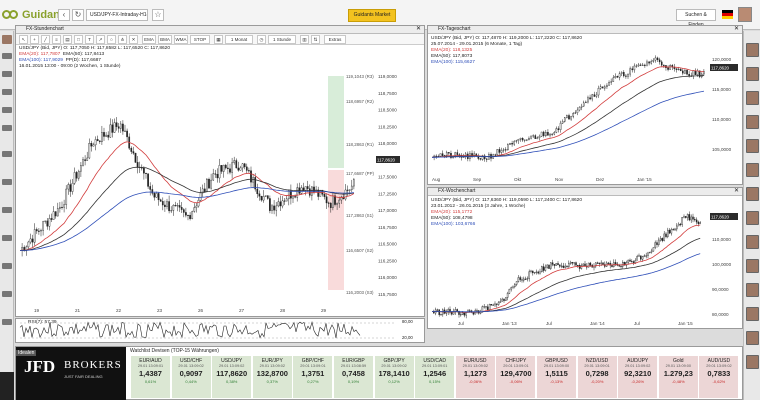  I want to click on pitchfork-icon: ⋔, so click(122, 39).